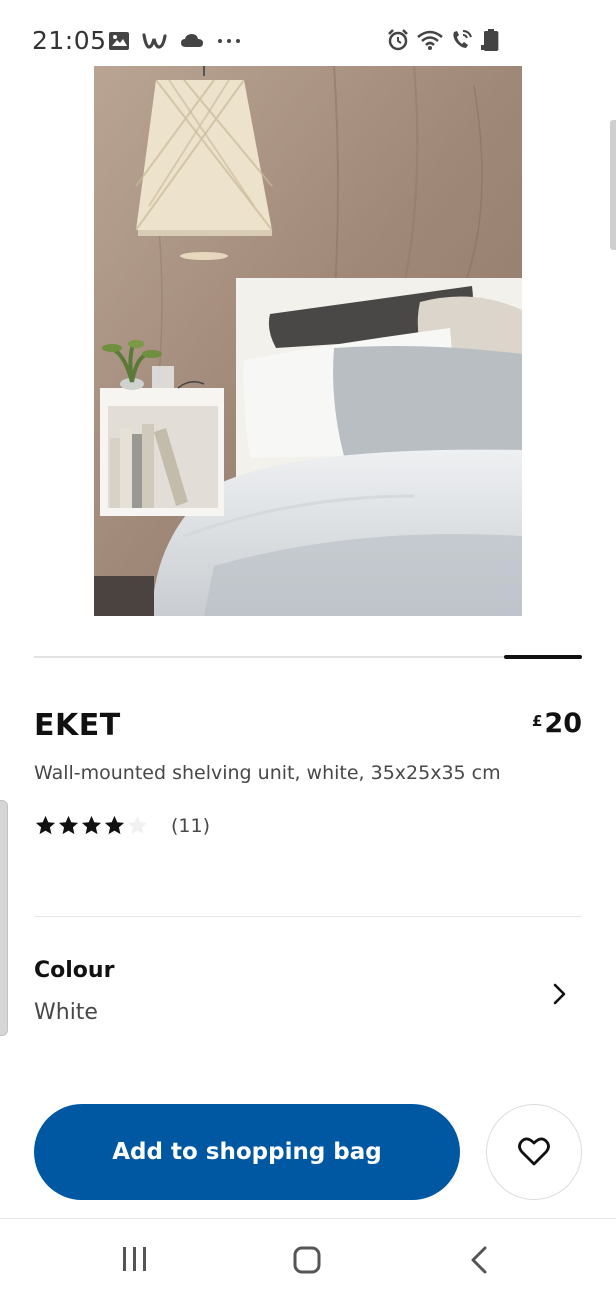 This screenshot has height=1300, width=616. I want to click on add-to-shopping-bag-button: Add to shopping bag, so click(247, 1152).